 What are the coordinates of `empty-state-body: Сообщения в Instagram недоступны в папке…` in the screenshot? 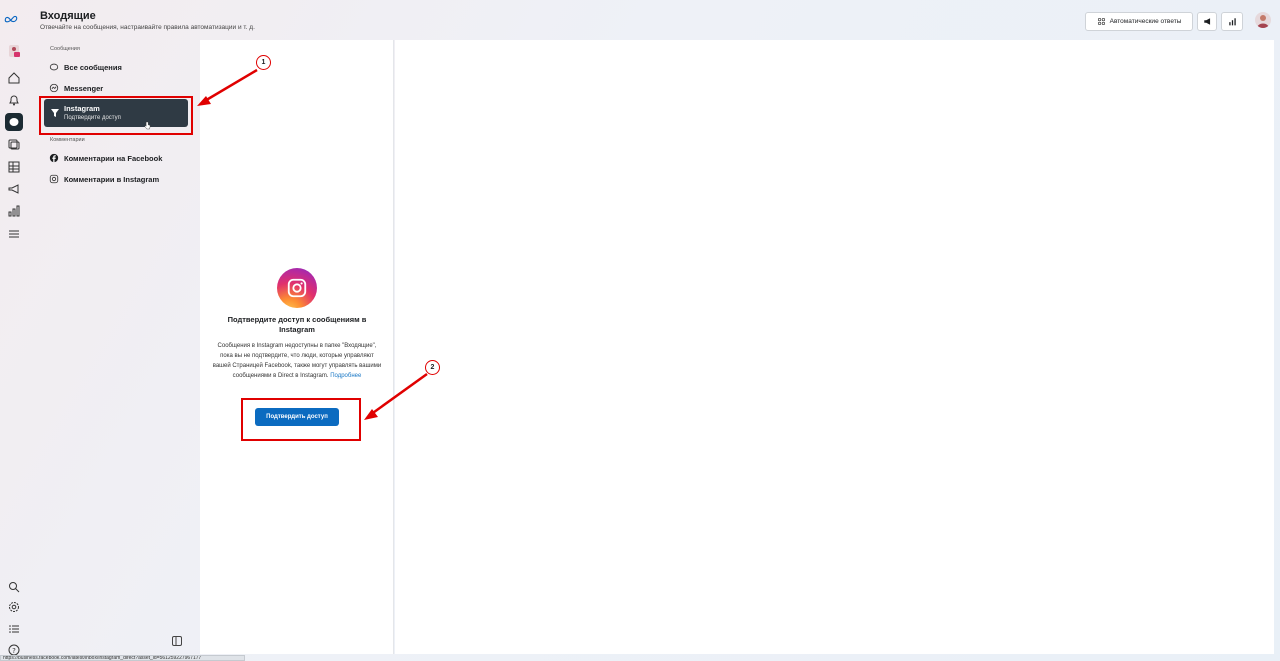 It's located at (297, 361).